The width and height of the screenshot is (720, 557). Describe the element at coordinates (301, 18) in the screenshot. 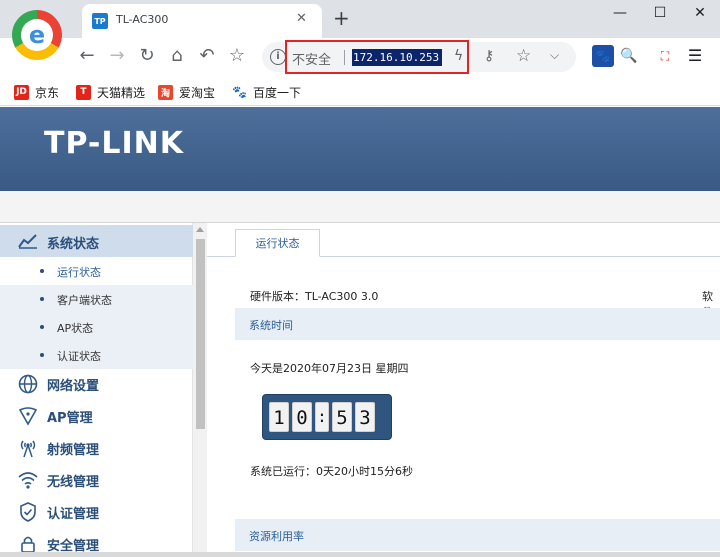

I see `tab-close-icon: ✕` at that location.